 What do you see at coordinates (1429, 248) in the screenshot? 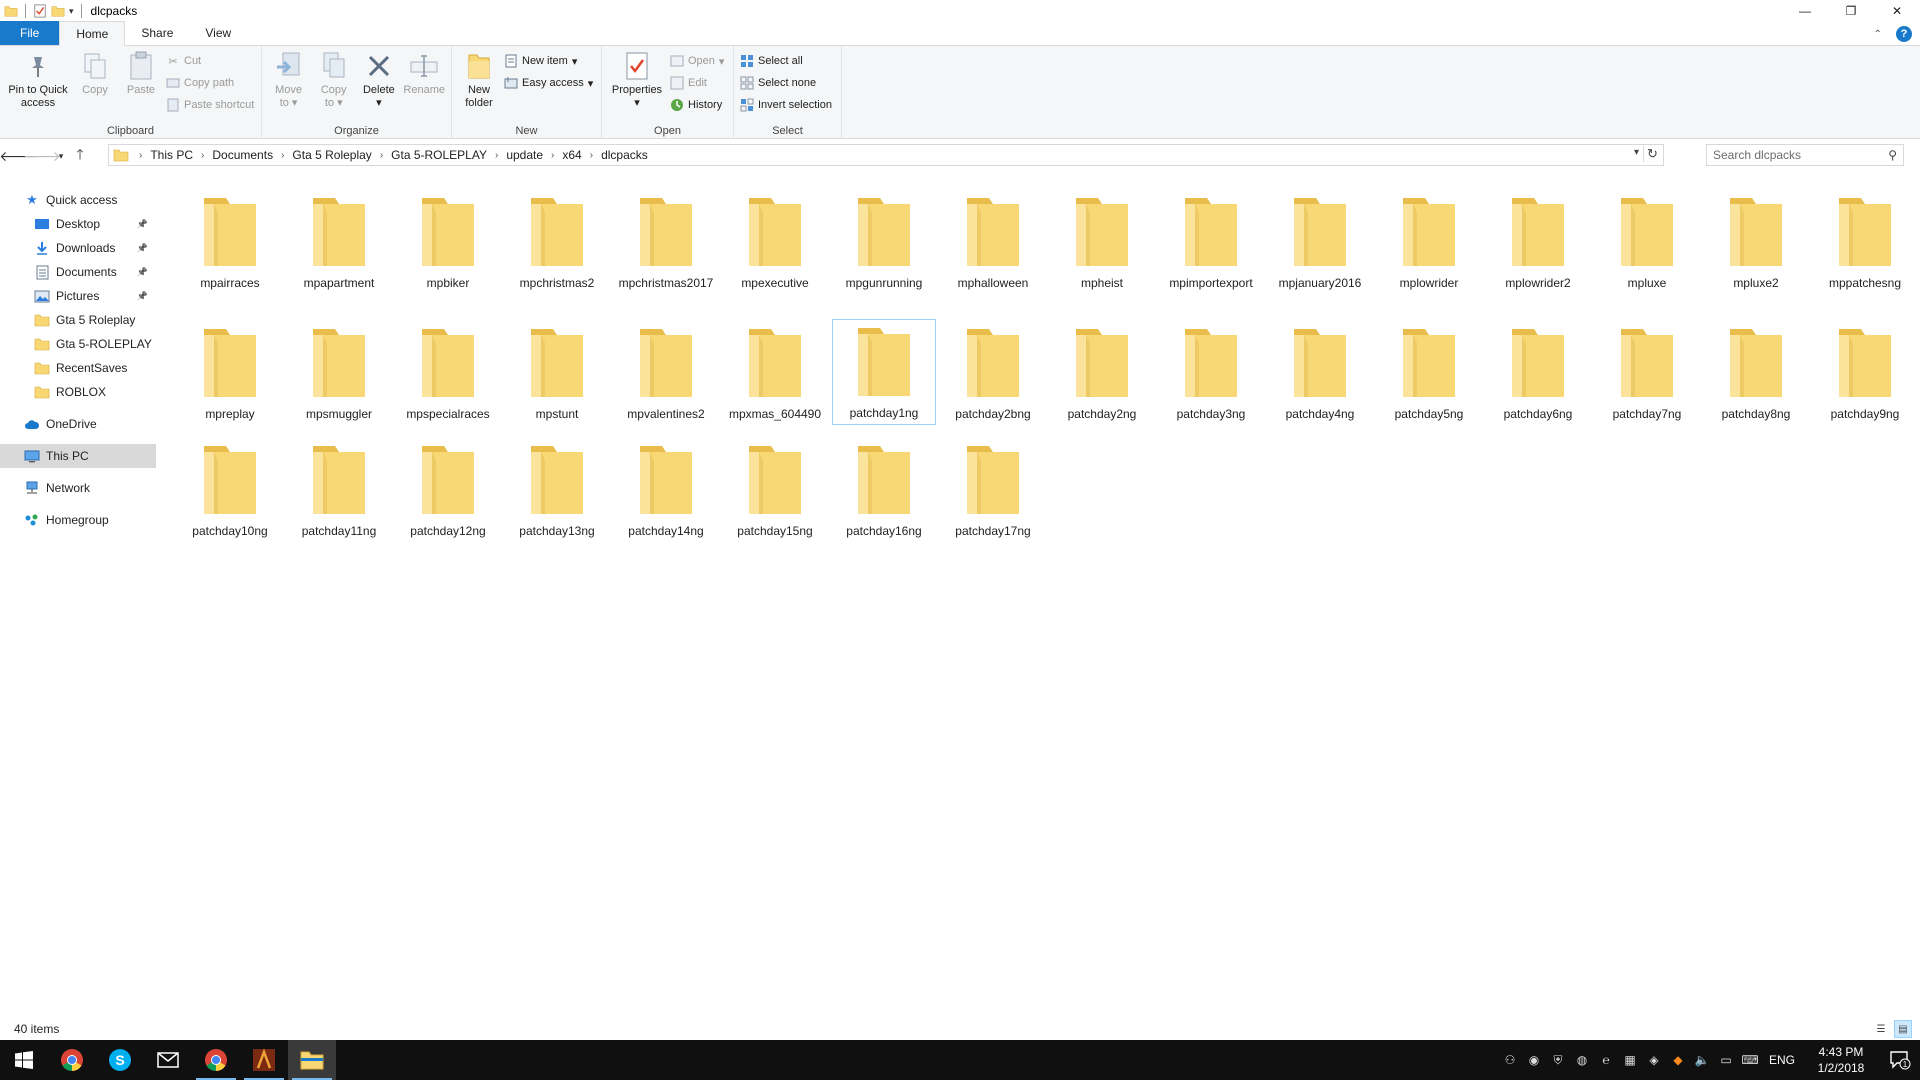
I see `folder-item: mplowrider` at bounding box center [1429, 248].